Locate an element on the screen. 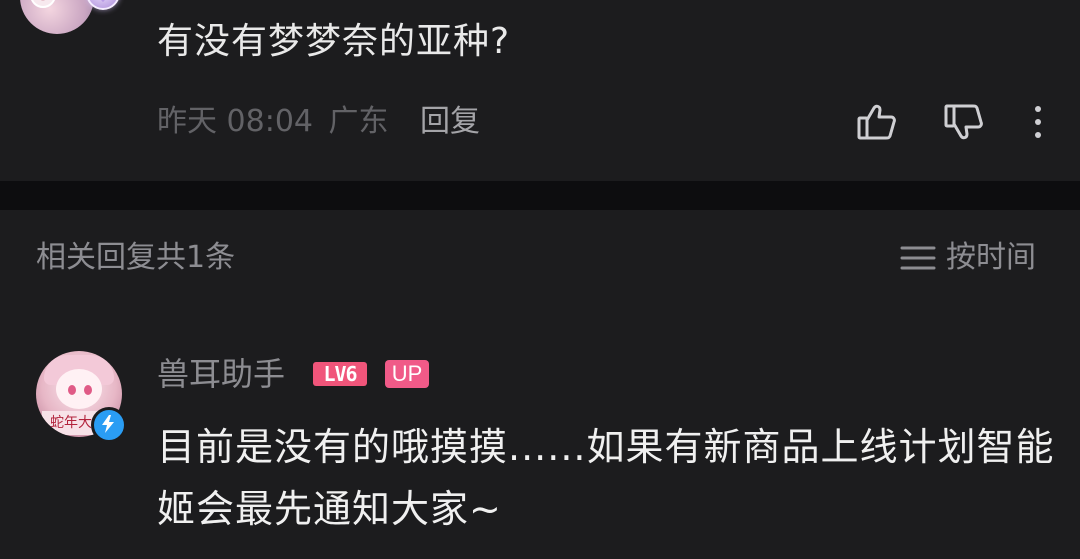 This screenshot has height=559, width=1080. more-vertical-icon is located at coordinates (1038, 122).